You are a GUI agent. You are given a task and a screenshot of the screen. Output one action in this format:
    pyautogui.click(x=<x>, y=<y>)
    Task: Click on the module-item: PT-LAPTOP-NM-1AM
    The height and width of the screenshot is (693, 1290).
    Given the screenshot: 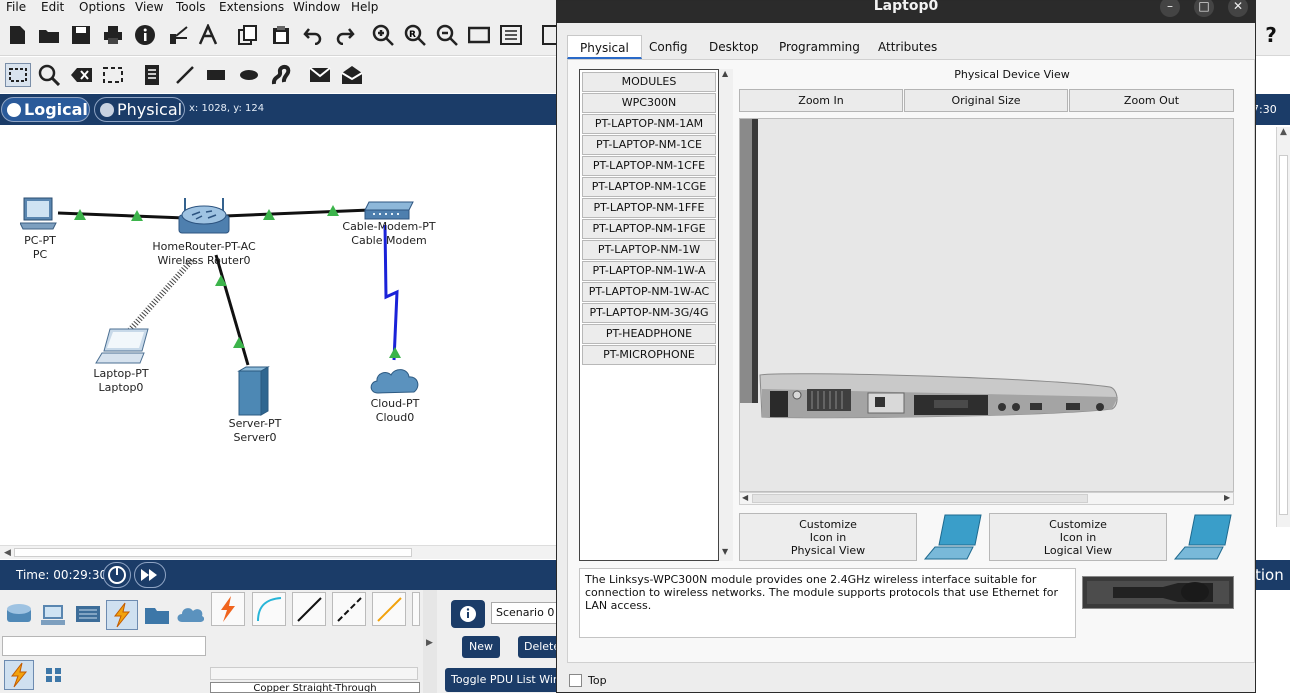 What is the action you would take?
    pyautogui.click(x=649, y=124)
    